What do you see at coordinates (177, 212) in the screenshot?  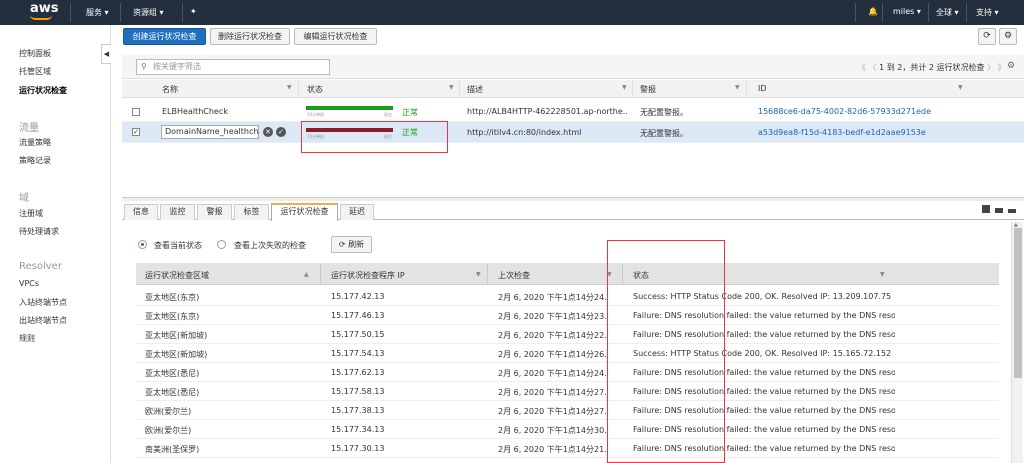 I see `tab-monitoring: 监控` at bounding box center [177, 212].